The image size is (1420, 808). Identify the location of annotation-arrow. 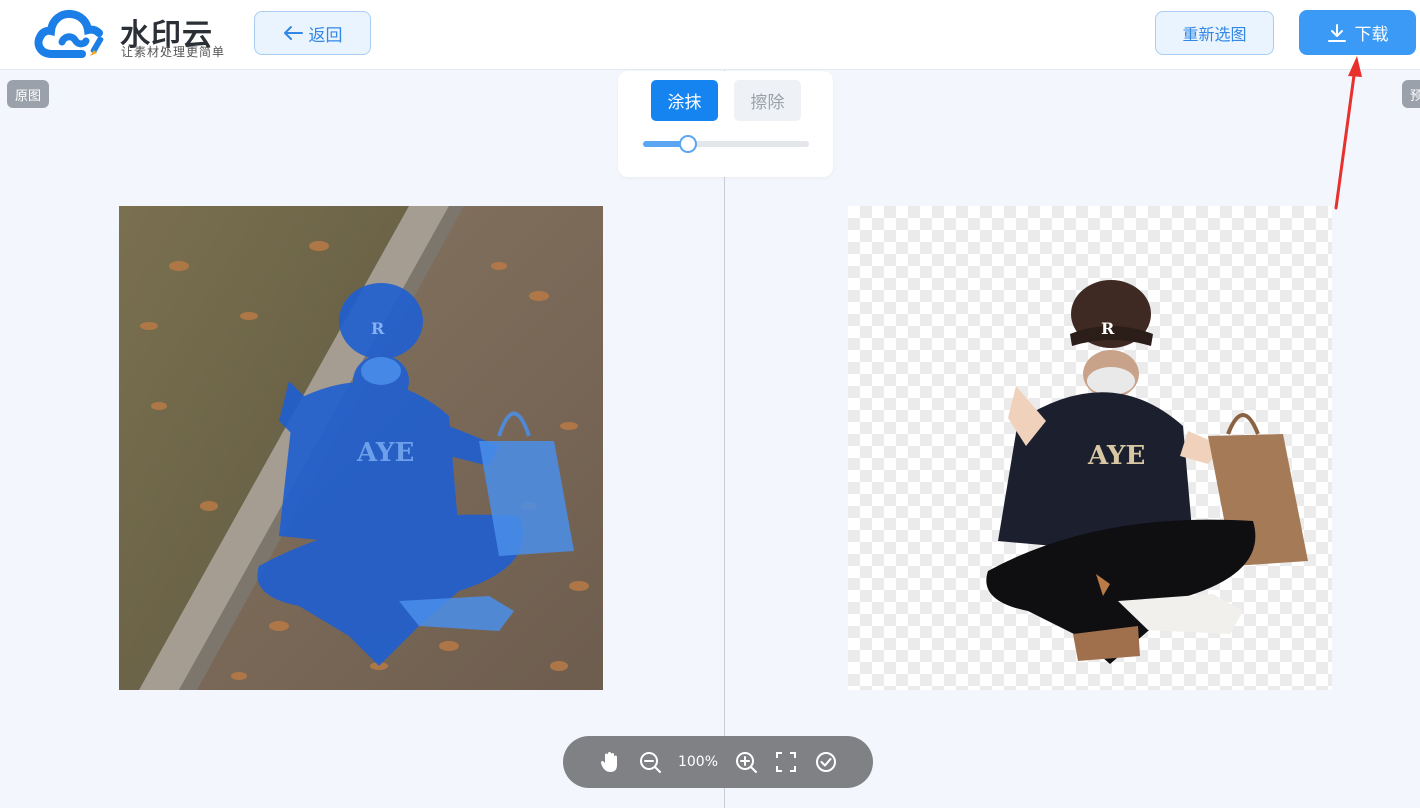
(1348, 133).